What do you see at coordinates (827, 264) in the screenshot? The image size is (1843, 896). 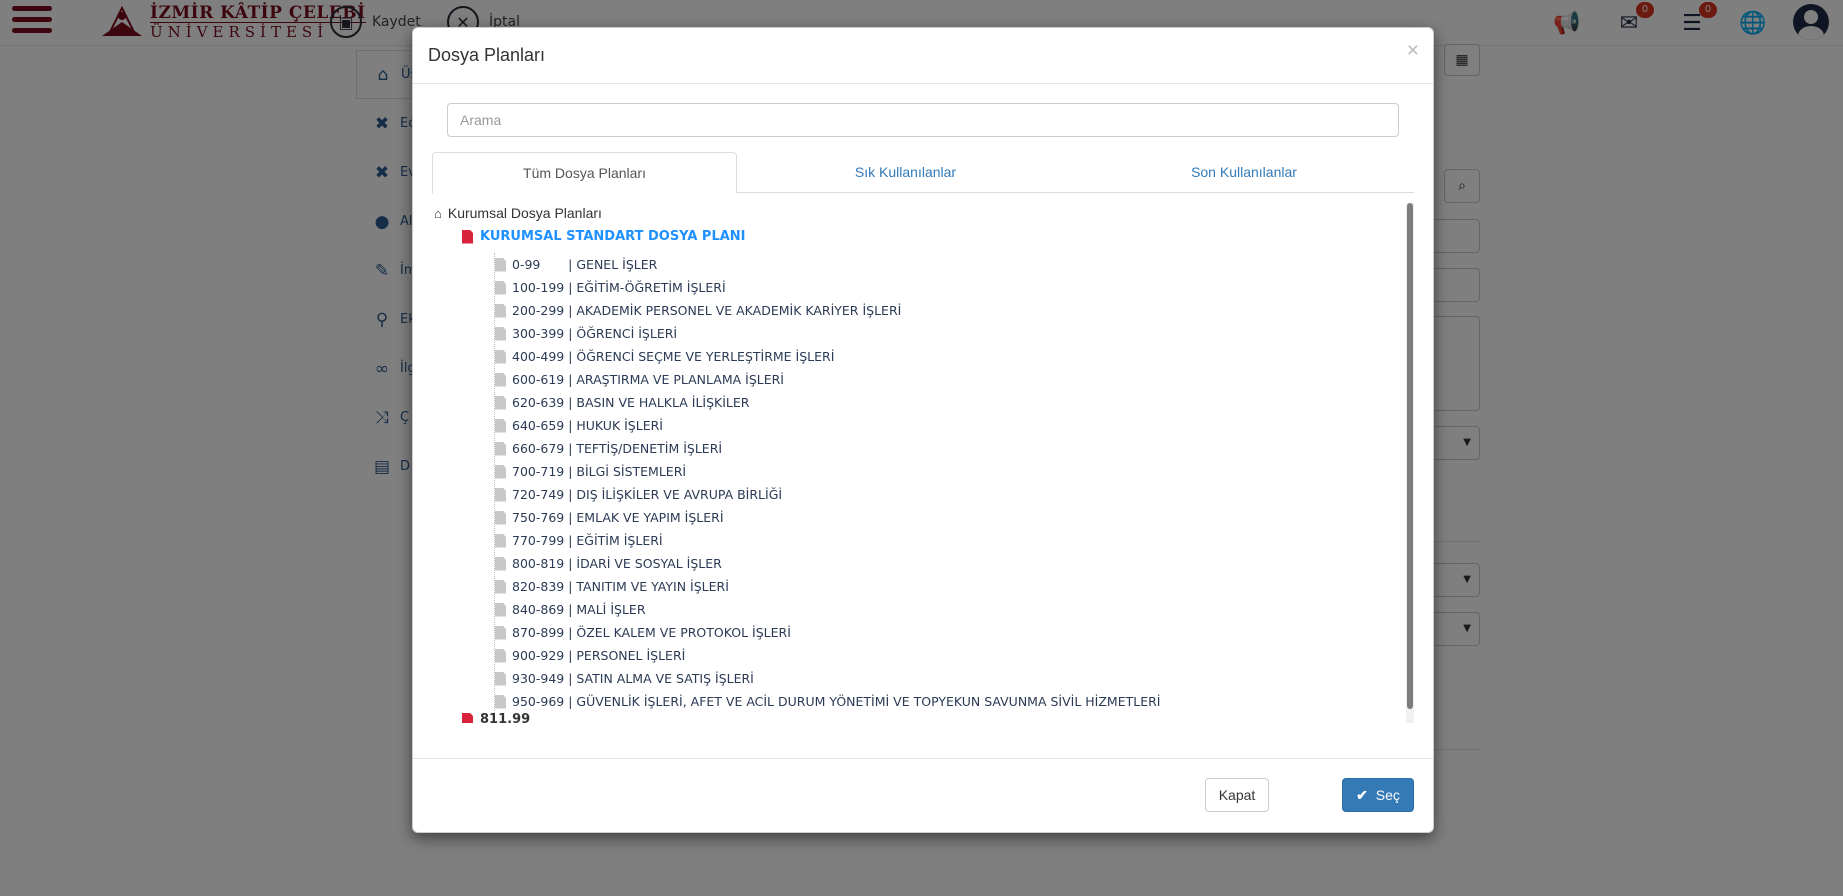 I see `tree-item: 0-99 | GENEL İŞLER` at bounding box center [827, 264].